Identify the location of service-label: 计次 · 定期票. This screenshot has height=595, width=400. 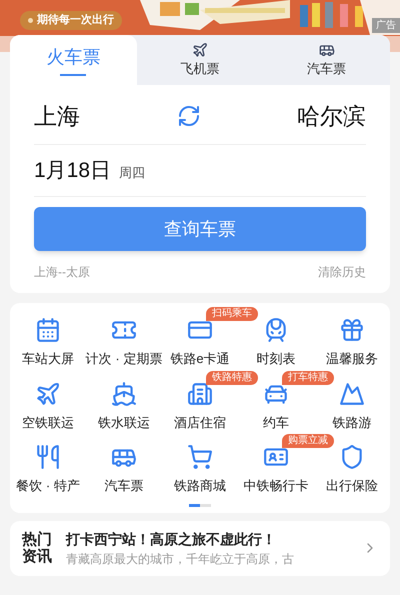
(124, 358).